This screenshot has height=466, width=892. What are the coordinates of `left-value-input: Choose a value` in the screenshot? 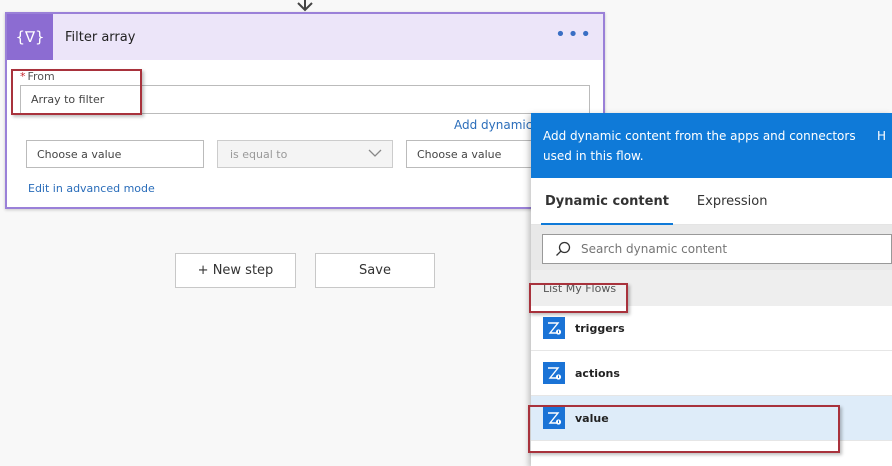 It's located at (115, 154).